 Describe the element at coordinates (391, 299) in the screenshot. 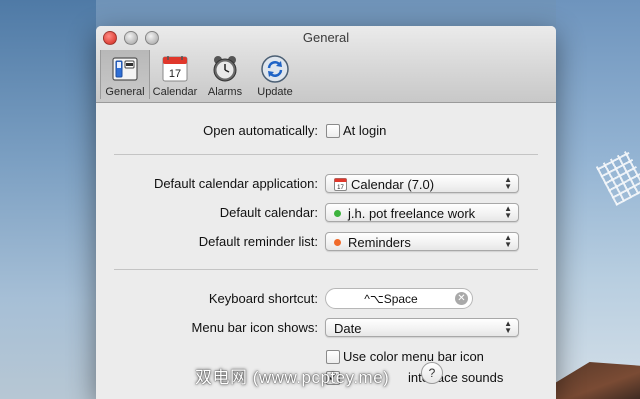

I see `shortcut-value: ^⌥Space` at that location.